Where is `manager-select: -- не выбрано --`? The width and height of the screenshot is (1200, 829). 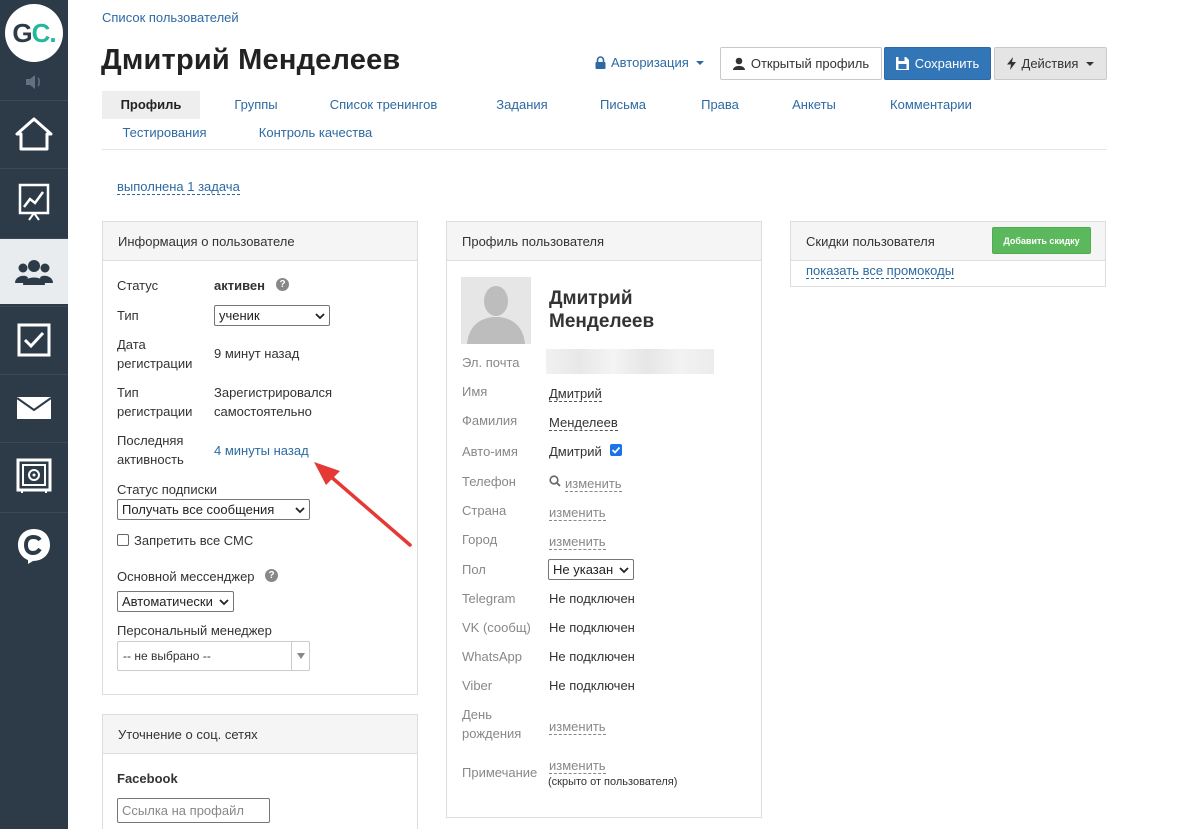 manager-select: -- не выбрано -- is located at coordinates (213, 656).